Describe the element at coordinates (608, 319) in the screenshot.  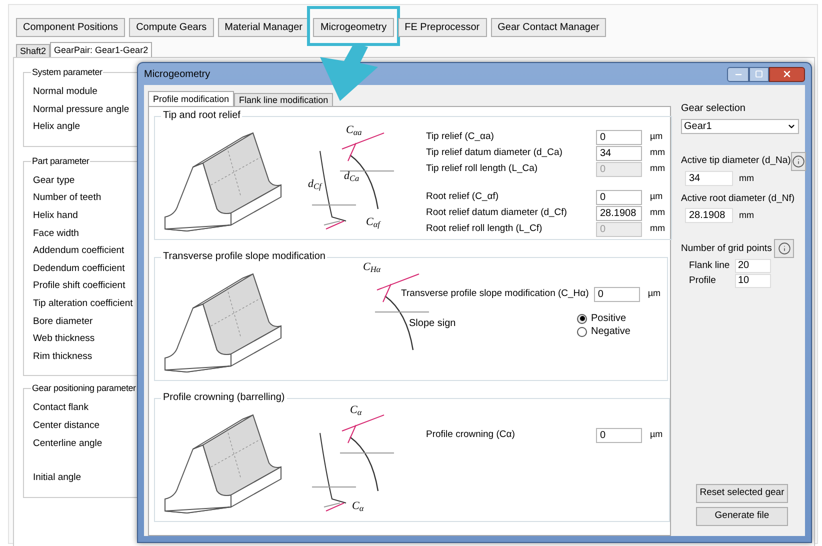
I see `radio-label: Positive` at that location.